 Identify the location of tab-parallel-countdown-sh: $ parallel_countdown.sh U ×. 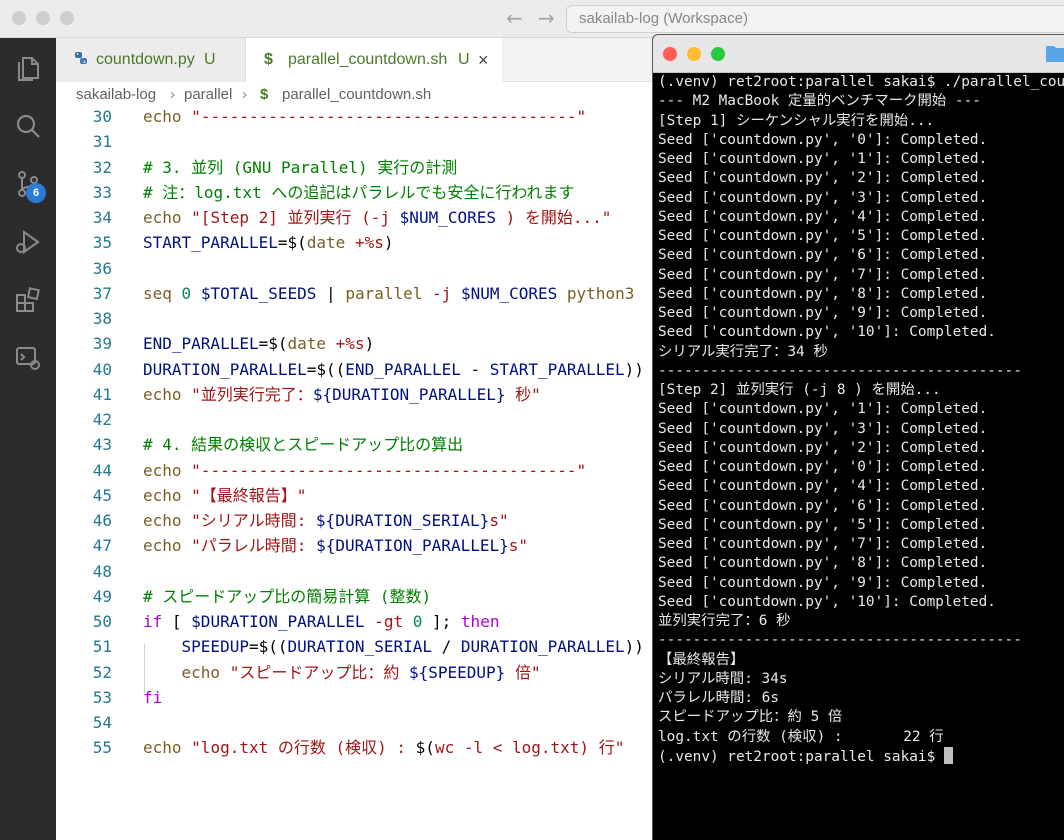
(374, 60).